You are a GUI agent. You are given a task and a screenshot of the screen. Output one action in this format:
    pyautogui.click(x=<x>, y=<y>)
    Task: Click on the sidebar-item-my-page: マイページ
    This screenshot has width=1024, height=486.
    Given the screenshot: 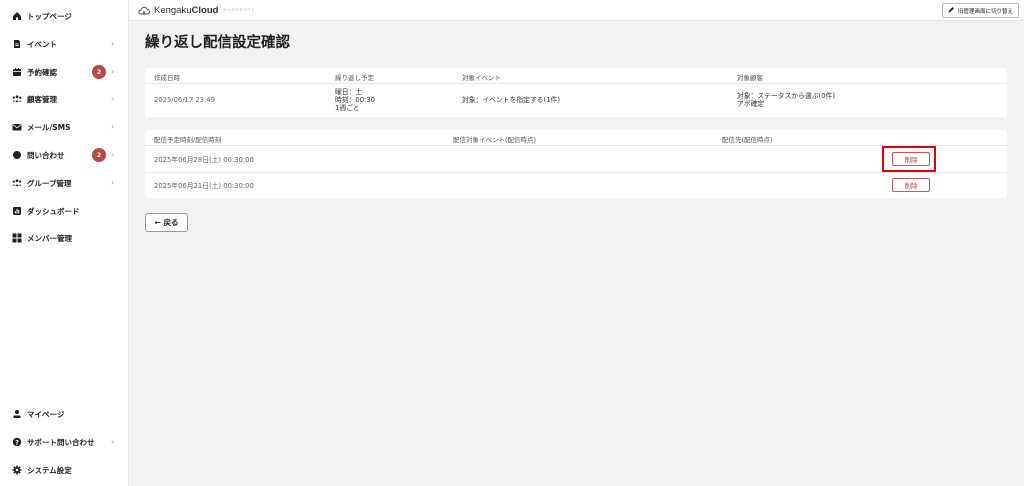 What is the action you would take?
    pyautogui.click(x=64, y=414)
    